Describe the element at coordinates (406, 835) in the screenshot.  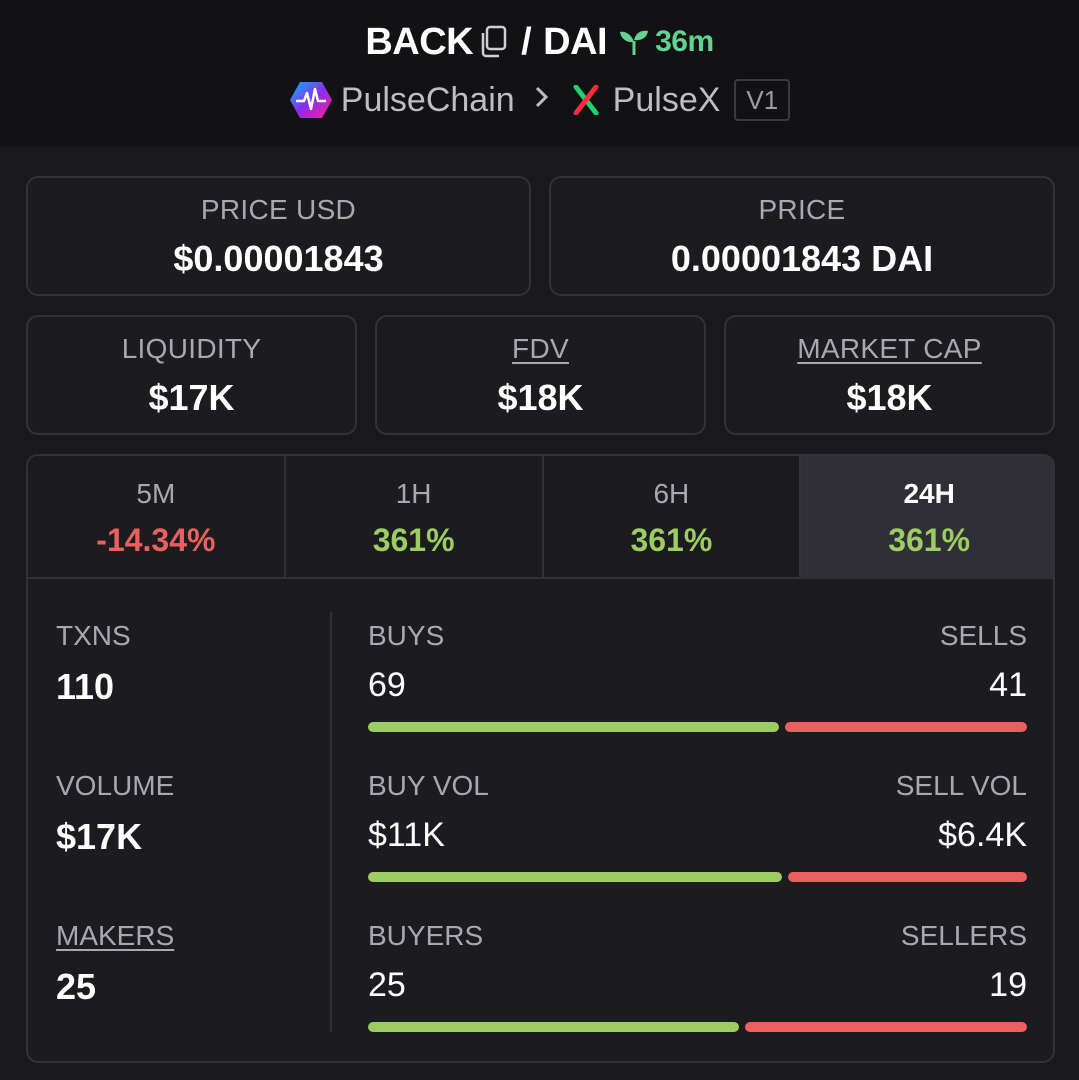
I see `buy-vol-value: $11K` at that location.